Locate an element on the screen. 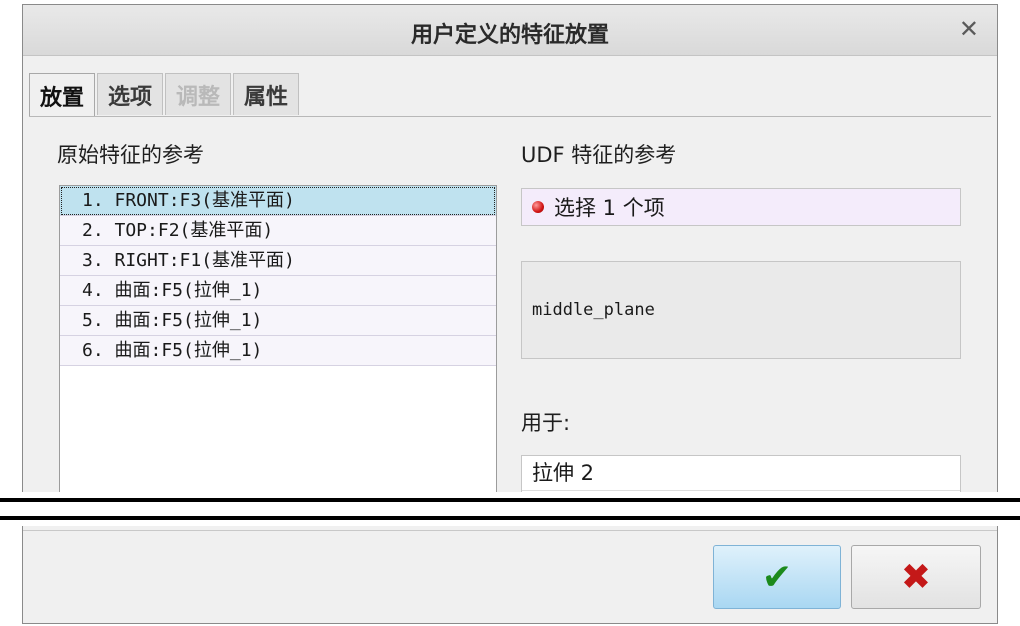  list-item: 拉伸 2 is located at coordinates (741, 473).